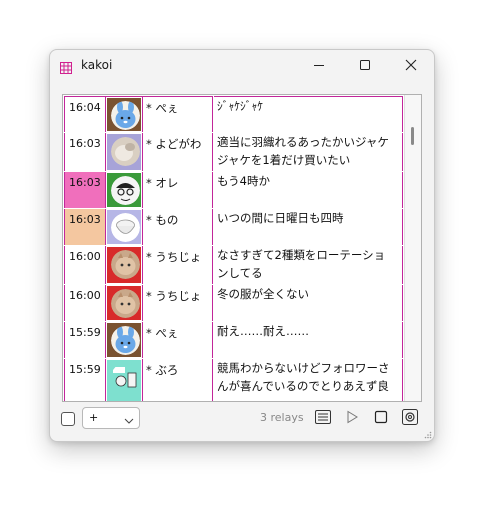 The height and width of the screenshot is (512, 485). I want to click on close-icon, so click(411, 65).